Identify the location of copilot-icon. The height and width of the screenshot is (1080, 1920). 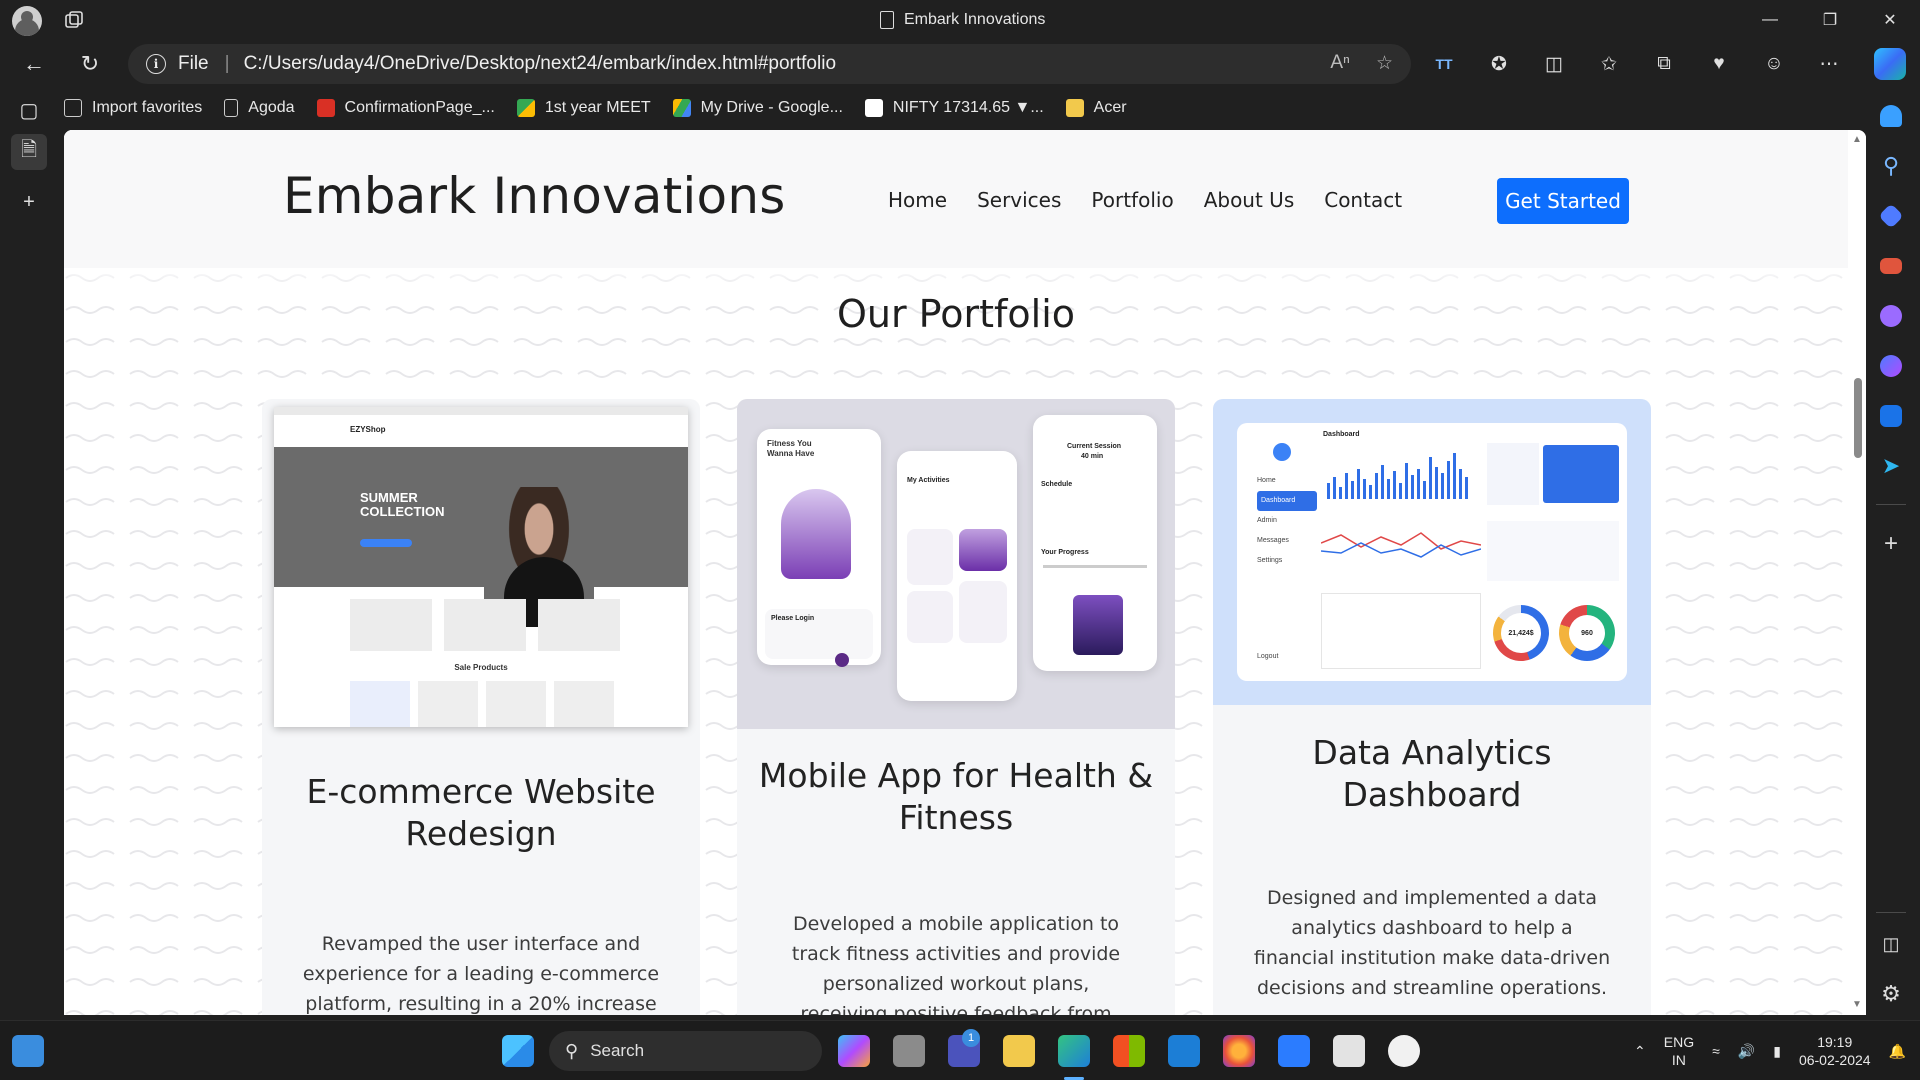
(1890, 64).